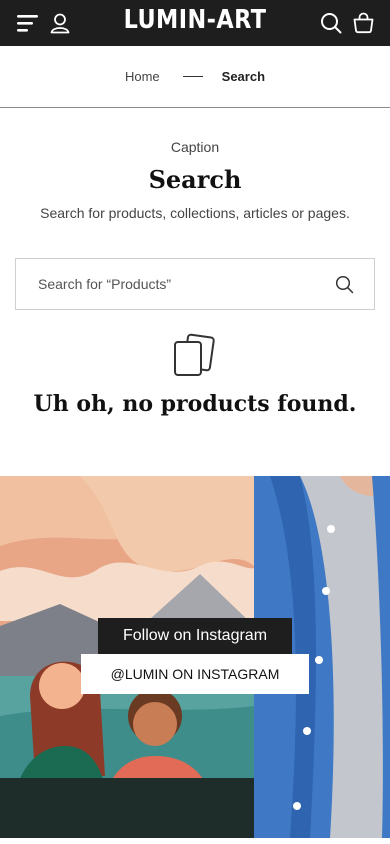 The width and height of the screenshot is (390, 844). Describe the element at coordinates (363, 22) in the screenshot. I see `cart-icon` at that location.